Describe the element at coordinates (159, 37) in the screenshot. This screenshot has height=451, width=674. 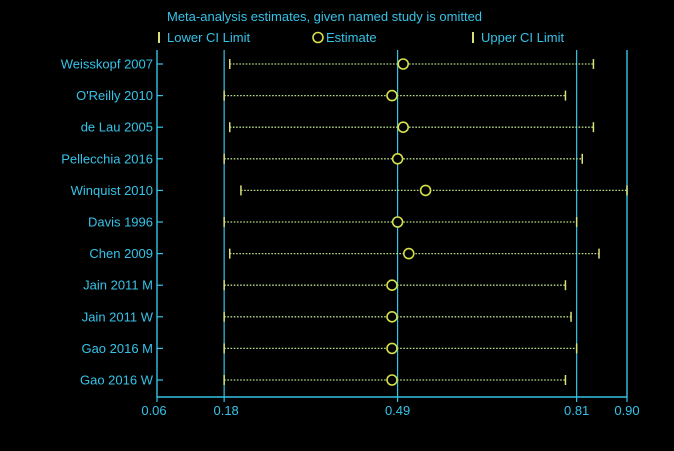
I see `legend-lower-ci-marker` at that location.